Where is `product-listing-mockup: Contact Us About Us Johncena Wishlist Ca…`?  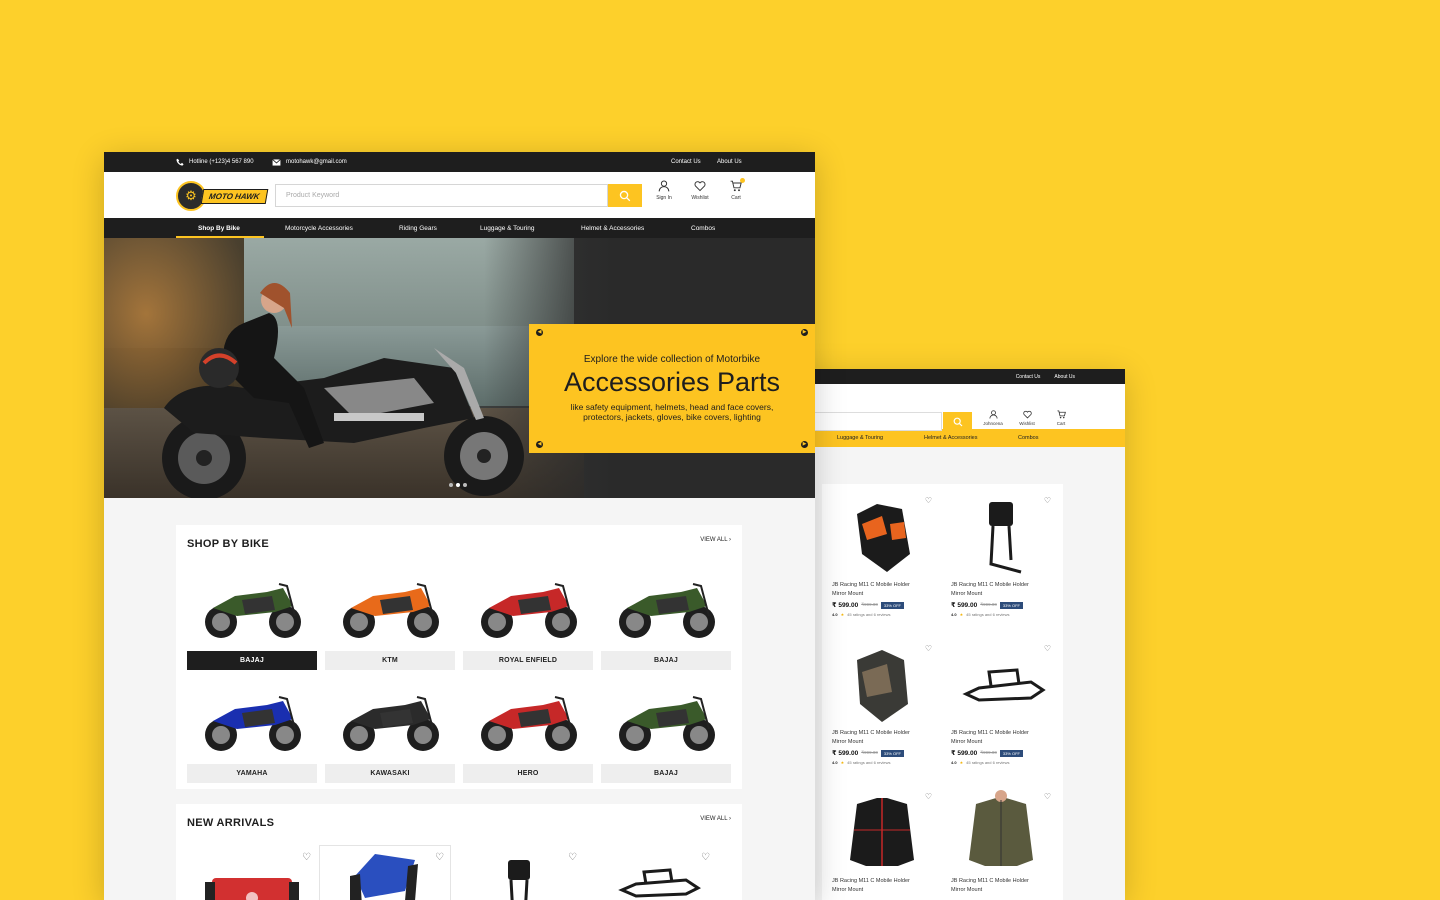 product-listing-mockup: Contact Us About Us Johncena Wishlist Ca… is located at coordinates (952, 634).